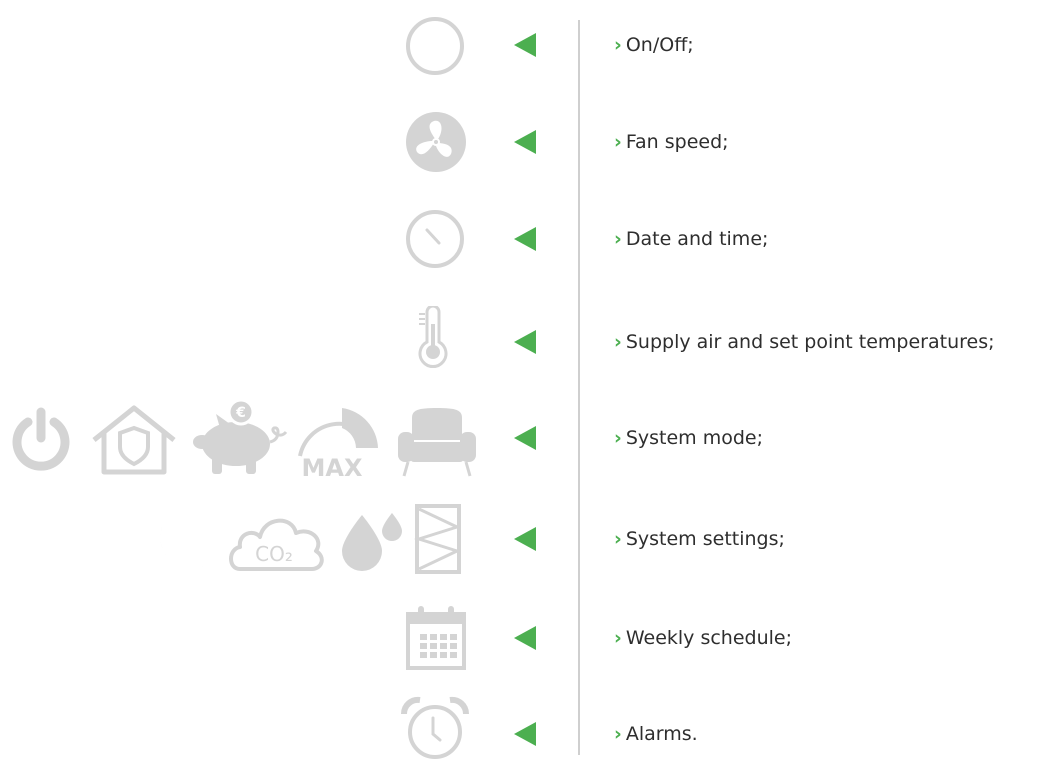 The image size is (1062, 774). Describe the element at coordinates (240, 436) in the screenshot. I see `piggy-bank-icon: €` at that location.